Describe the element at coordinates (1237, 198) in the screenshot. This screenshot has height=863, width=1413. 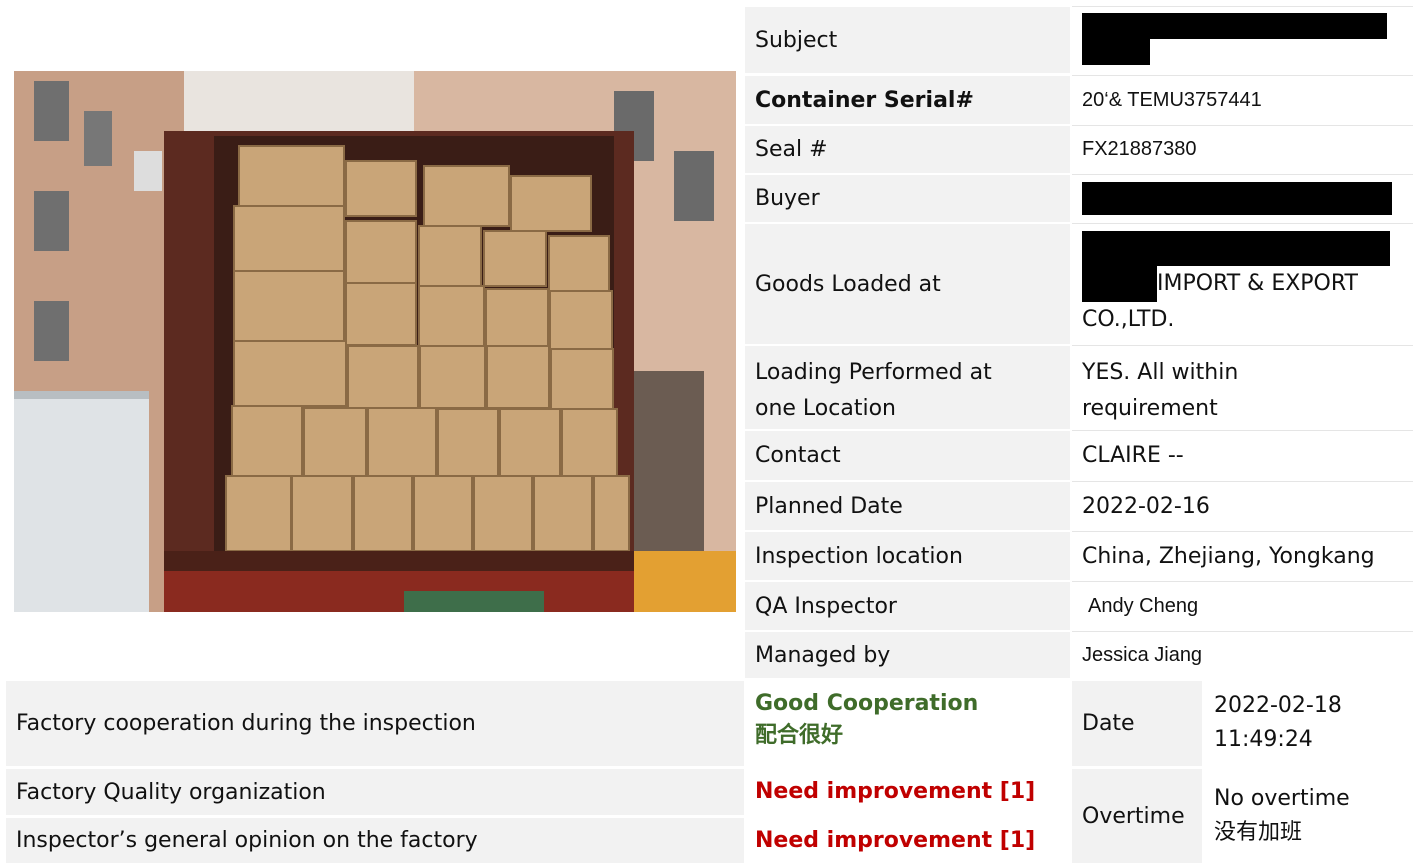
I see `buyer-redaction` at that location.